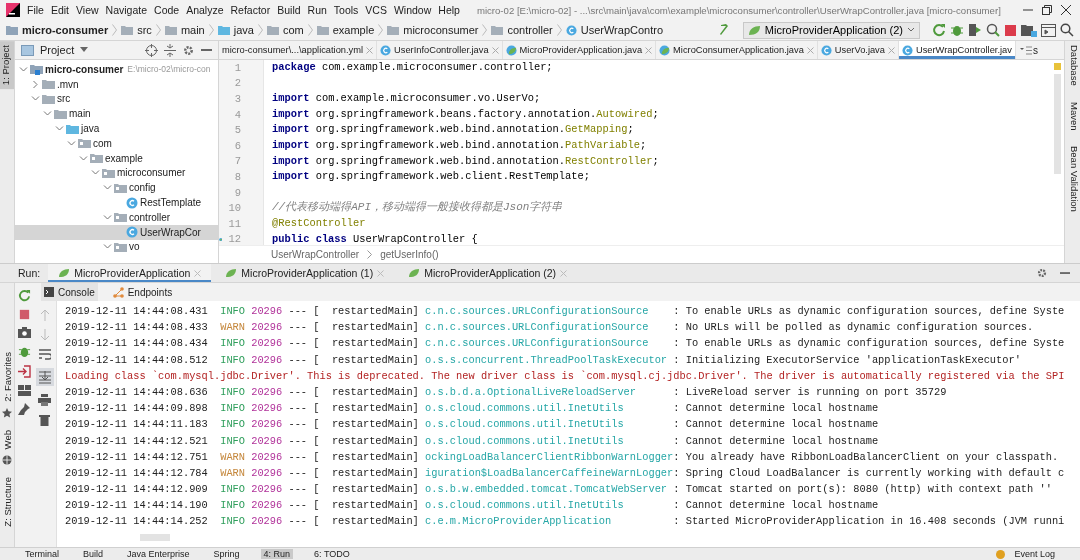  I want to click on menu-item: Build, so click(289, 10).